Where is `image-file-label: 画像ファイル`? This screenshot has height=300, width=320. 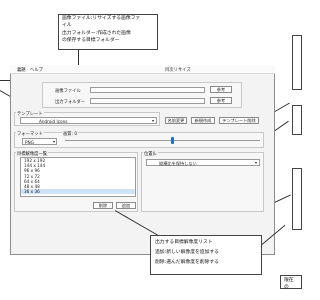
image-file-label: 画像ファイル is located at coordinates (68, 91).